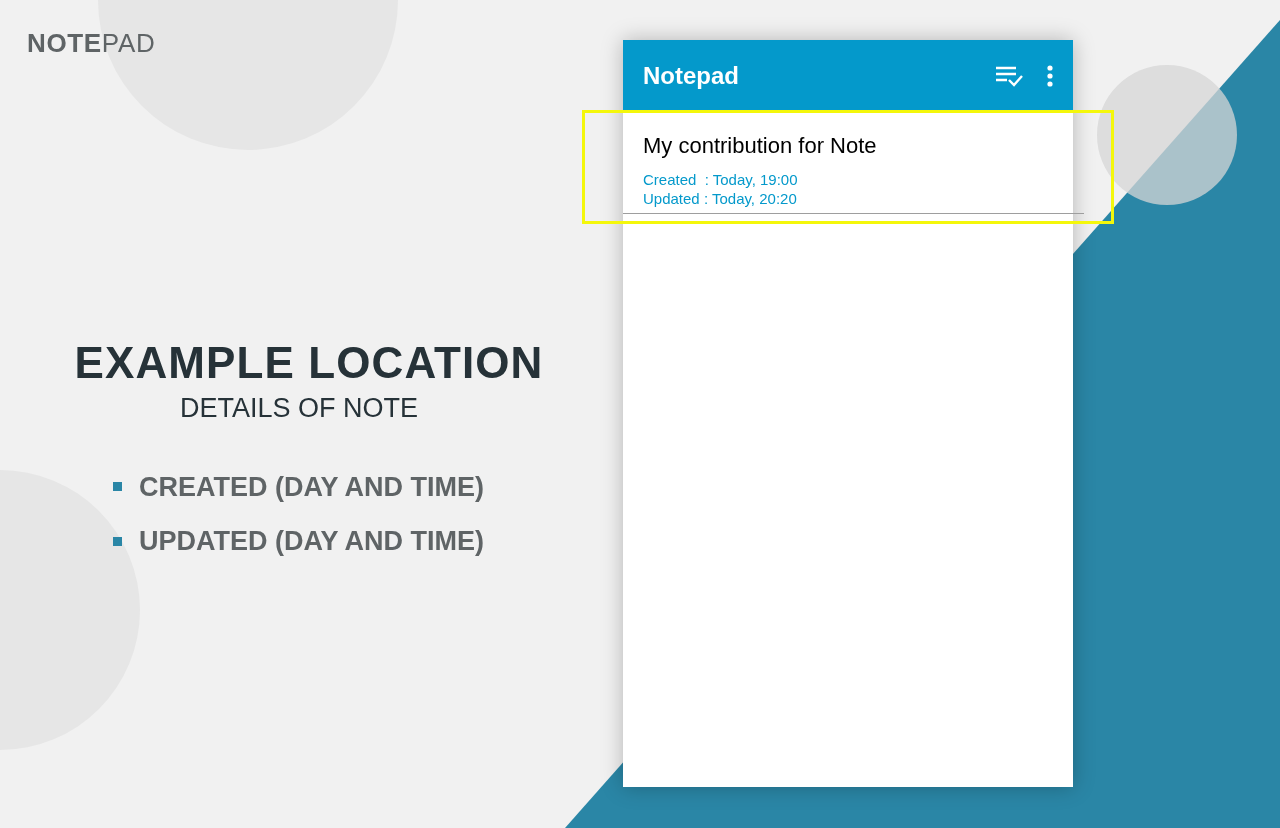  I want to click on heading: EXAMPLE LOCATION, so click(309, 363).